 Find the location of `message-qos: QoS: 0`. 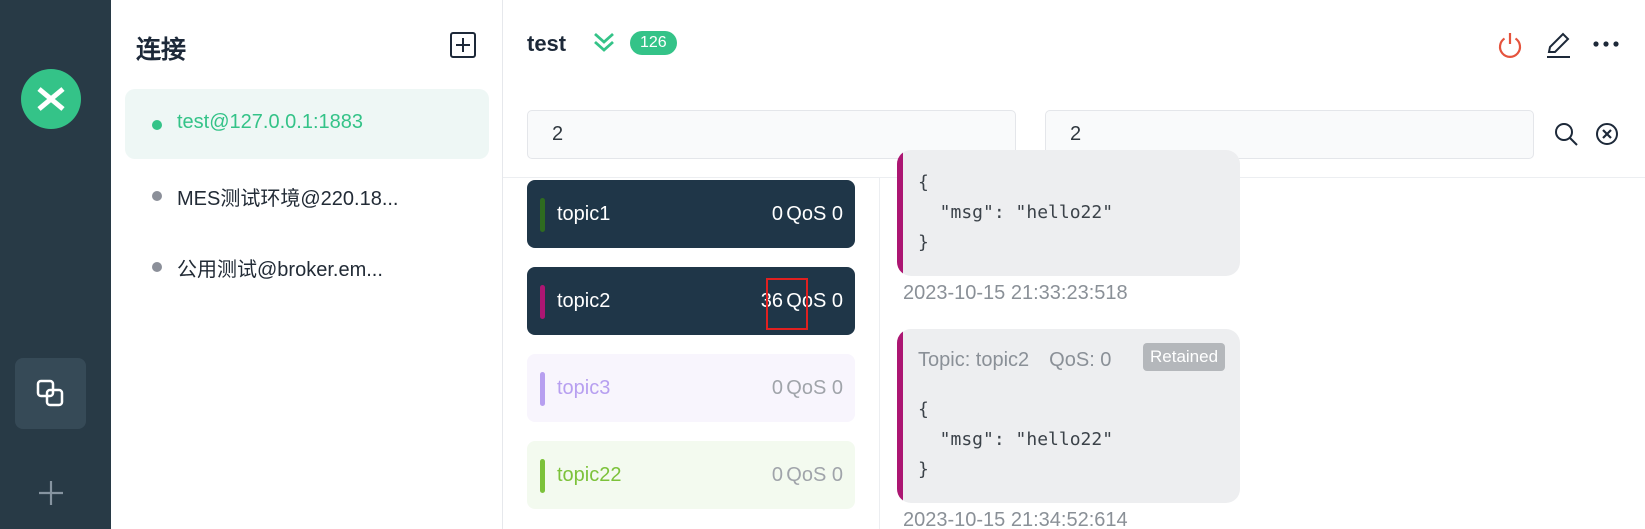

message-qos: QoS: 0 is located at coordinates (1080, 360).